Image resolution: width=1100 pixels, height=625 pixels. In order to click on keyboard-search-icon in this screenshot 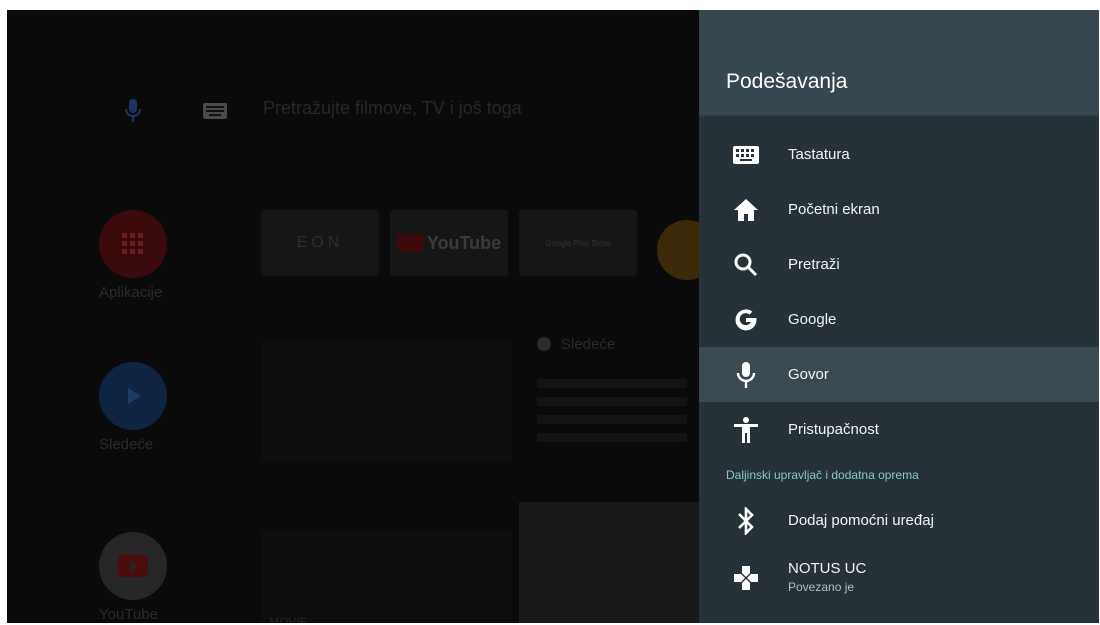, I will do `click(215, 111)`.